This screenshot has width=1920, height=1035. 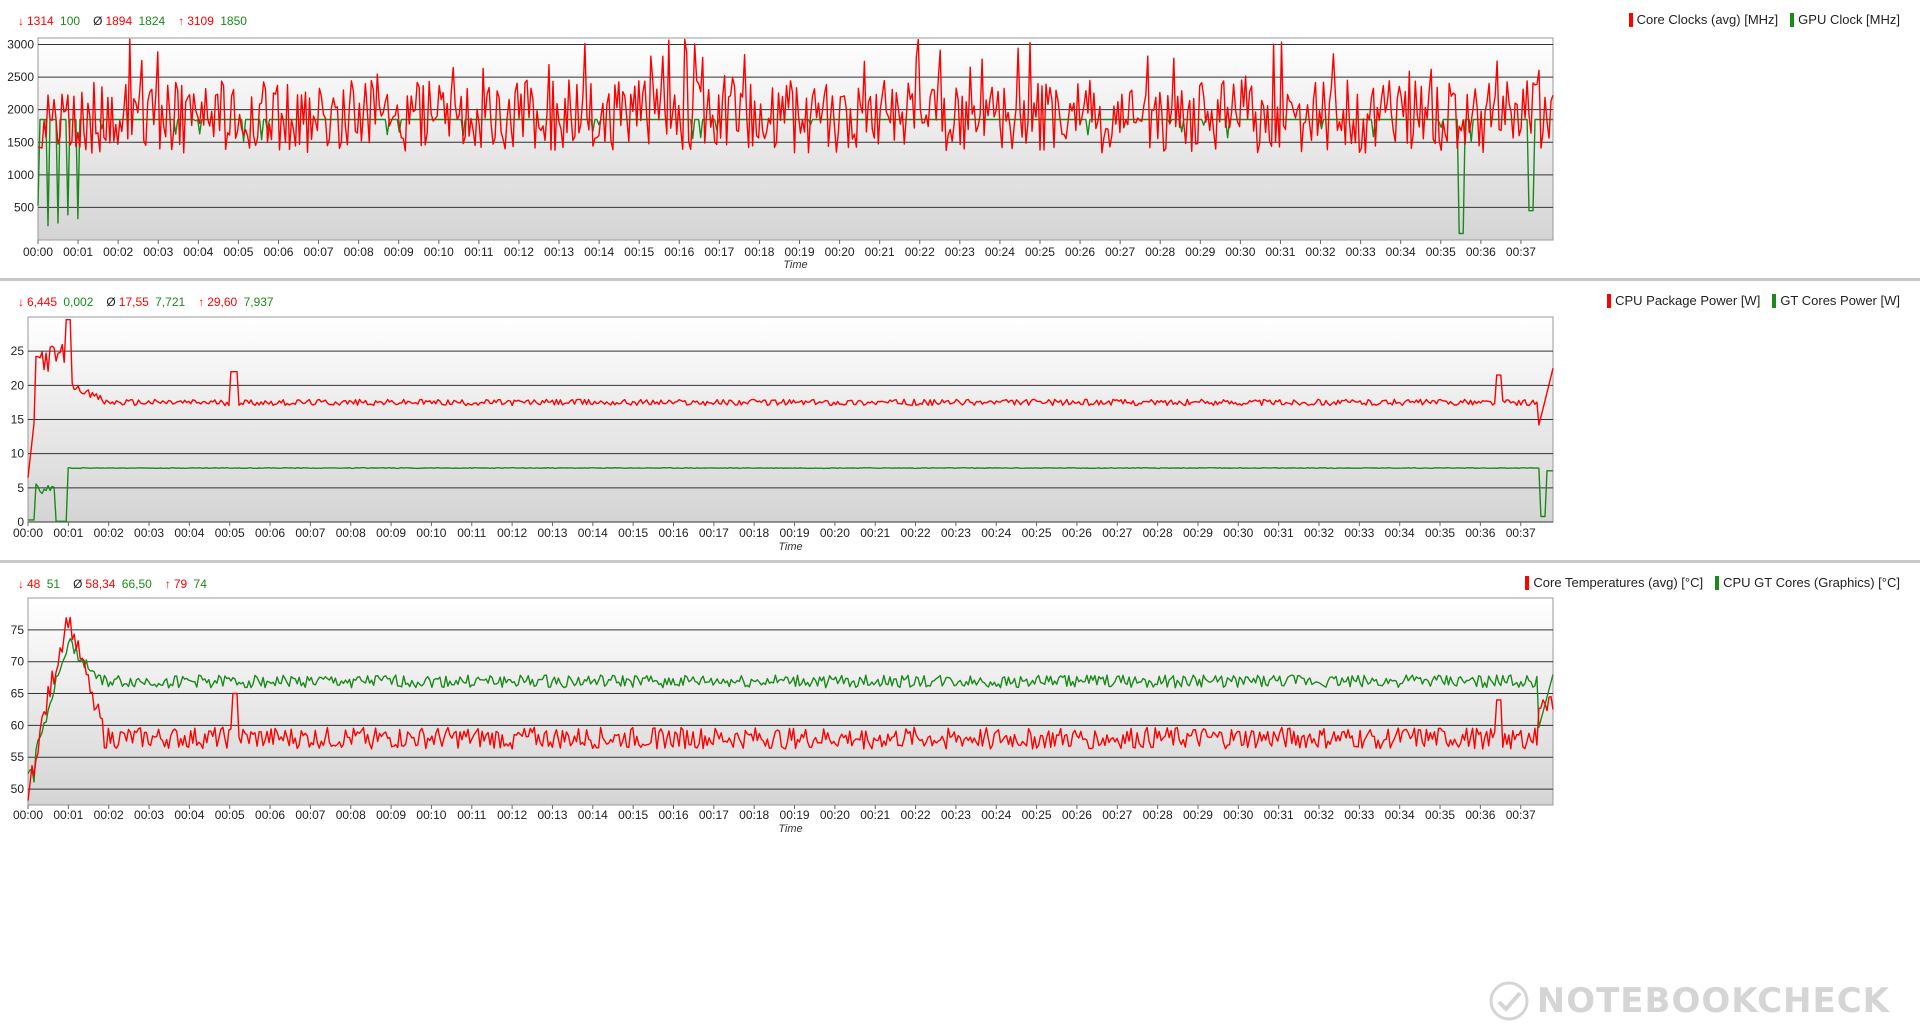 What do you see at coordinates (1689, 1001) in the screenshot?
I see `watermark: NOTEBOOKCHECK` at bounding box center [1689, 1001].